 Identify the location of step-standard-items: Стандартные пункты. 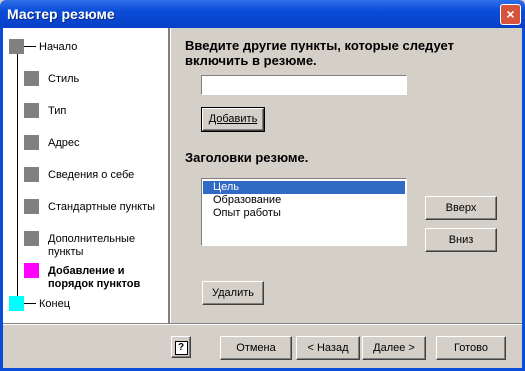
(101, 207).